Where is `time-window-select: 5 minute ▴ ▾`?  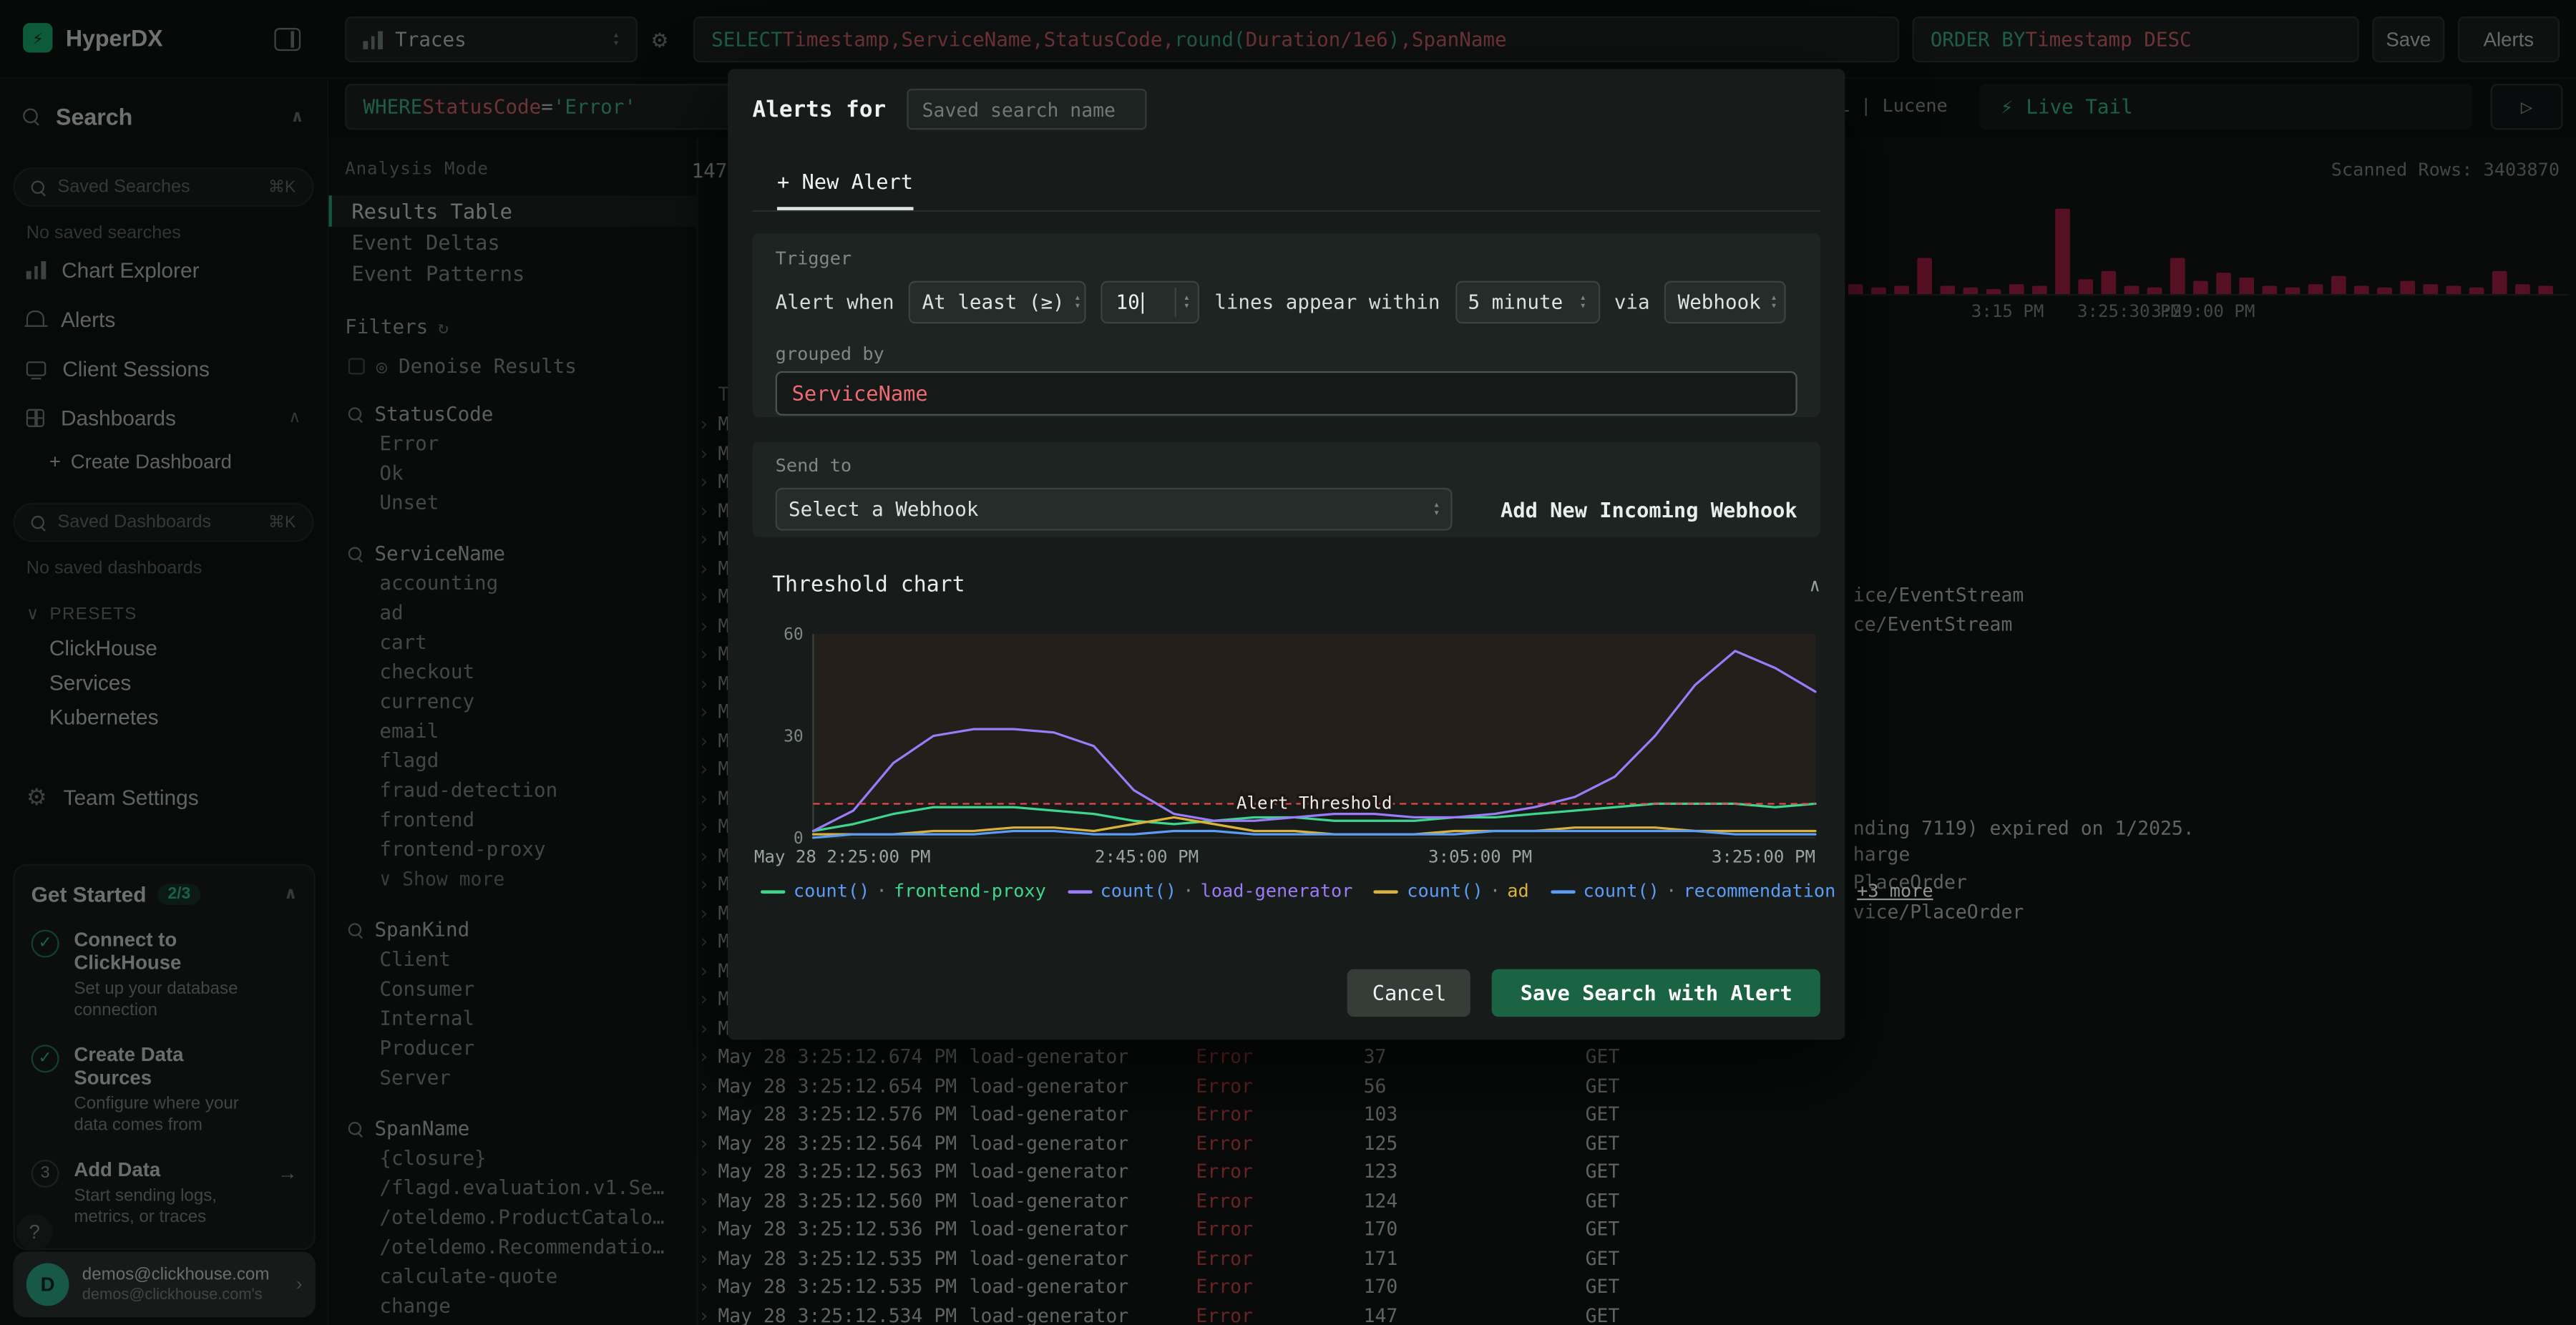
time-window-select: 5 minute ▴ ▾ is located at coordinates (1527, 302).